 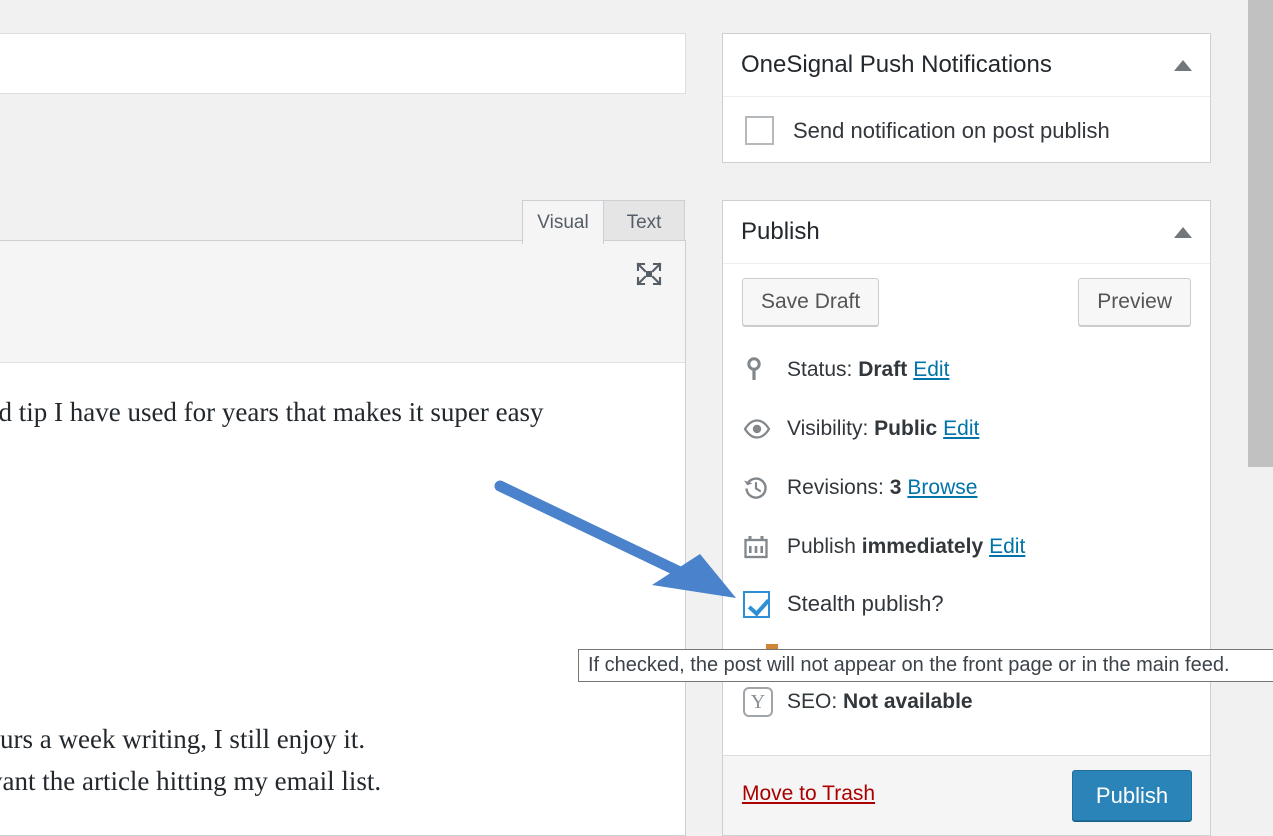 What do you see at coordinates (931, 370) in the screenshot?
I see `edit-status-link: Edit` at bounding box center [931, 370].